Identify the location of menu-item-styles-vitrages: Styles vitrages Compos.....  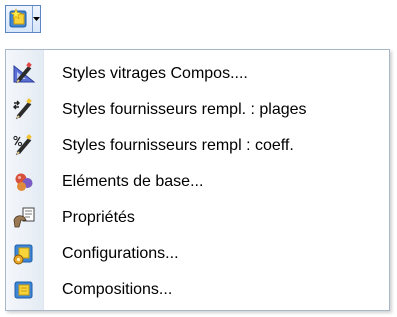
(197, 74).